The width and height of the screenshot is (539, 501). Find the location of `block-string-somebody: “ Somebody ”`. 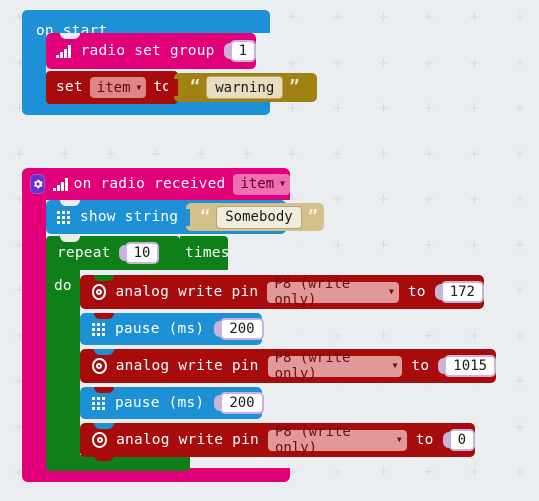

block-string-somebody: “ Somebody ” is located at coordinates (255, 217).